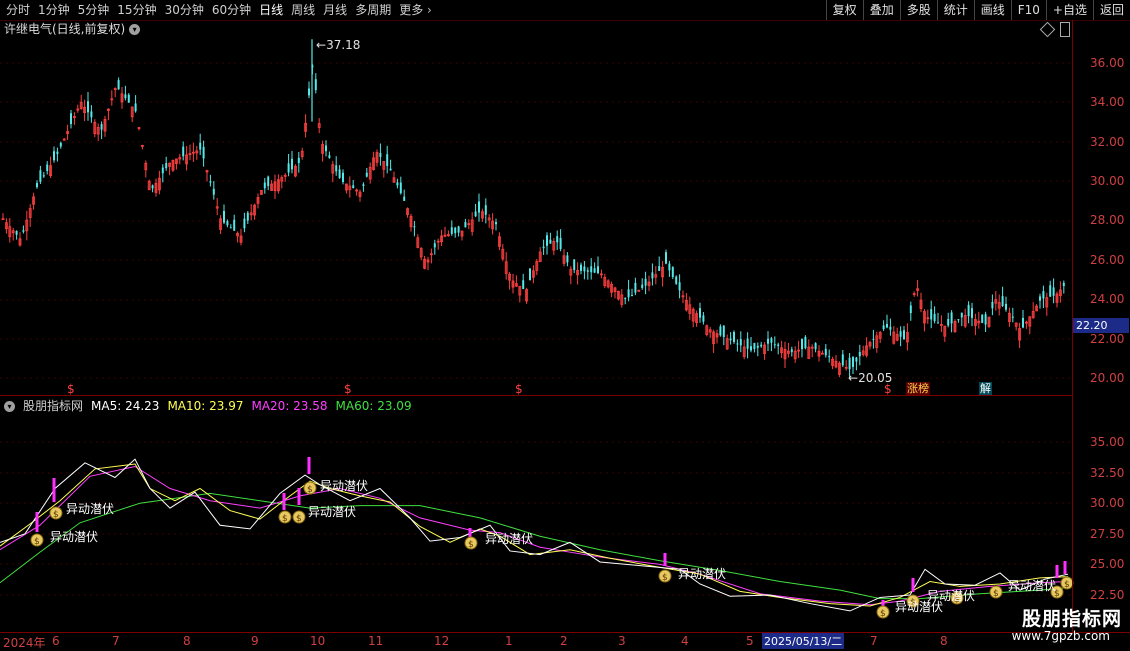  What do you see at coordinates (1060, 636) in the screenshot?
I see `watermark-url: www.7gpzb.com` at bounding box center [1060, 636].